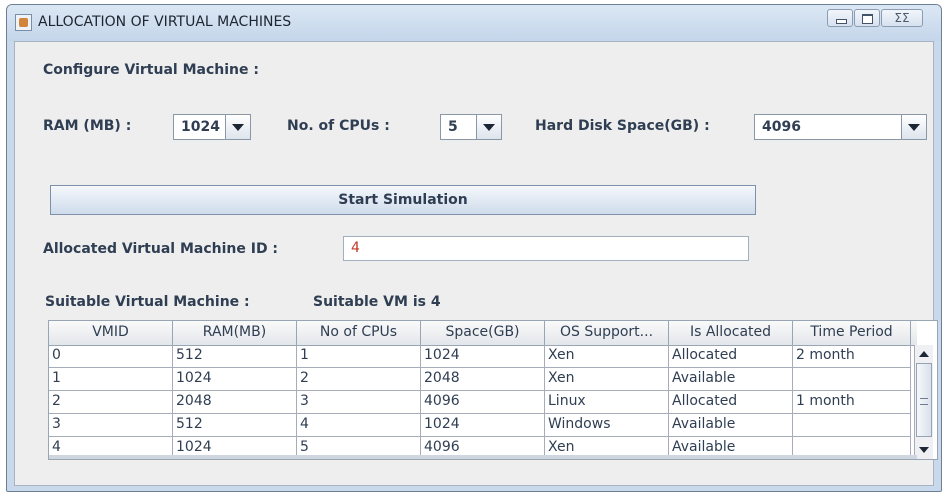 The width and height of the screenshot is (950, 499). I want to click on column-header-ram: RAM(MB), so click(235, 333).